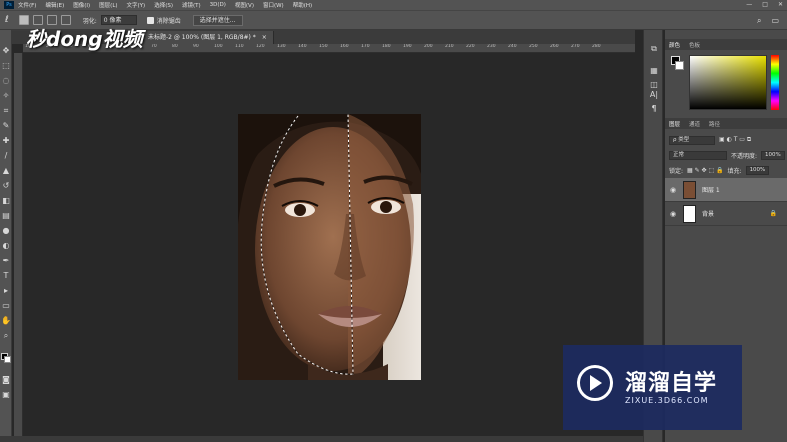 The width and height of the screenshot is (787, 442). I want to click on ruler-tick: 170, so click(365, 46).